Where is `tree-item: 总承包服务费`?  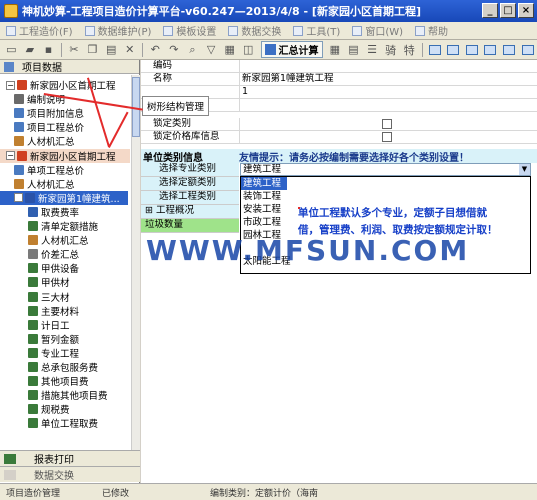 tree-item: 总承包服务费 is located at coordinates (65, 367).